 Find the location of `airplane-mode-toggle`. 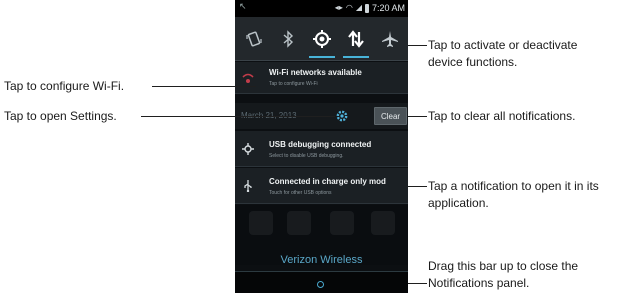

airplane-mode-toggle is located at coordinates (390, 39).